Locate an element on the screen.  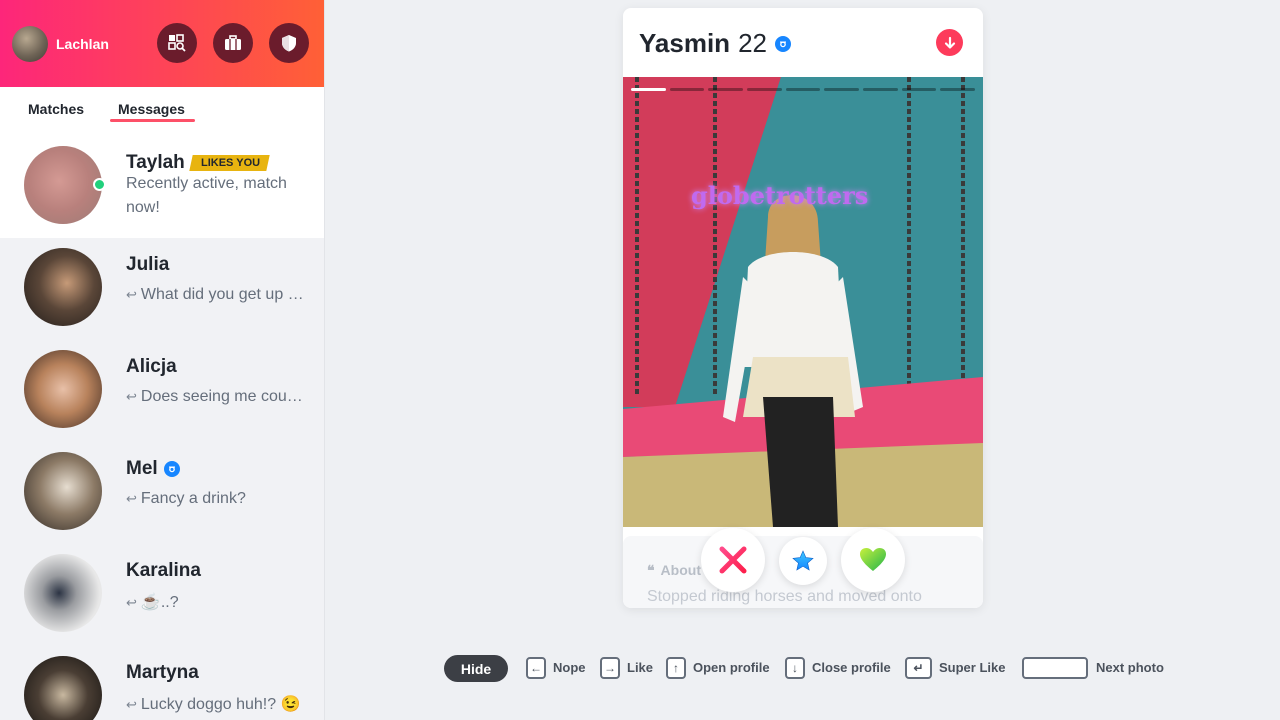
about-title: ❝ About is located at coordinates (674, 570).